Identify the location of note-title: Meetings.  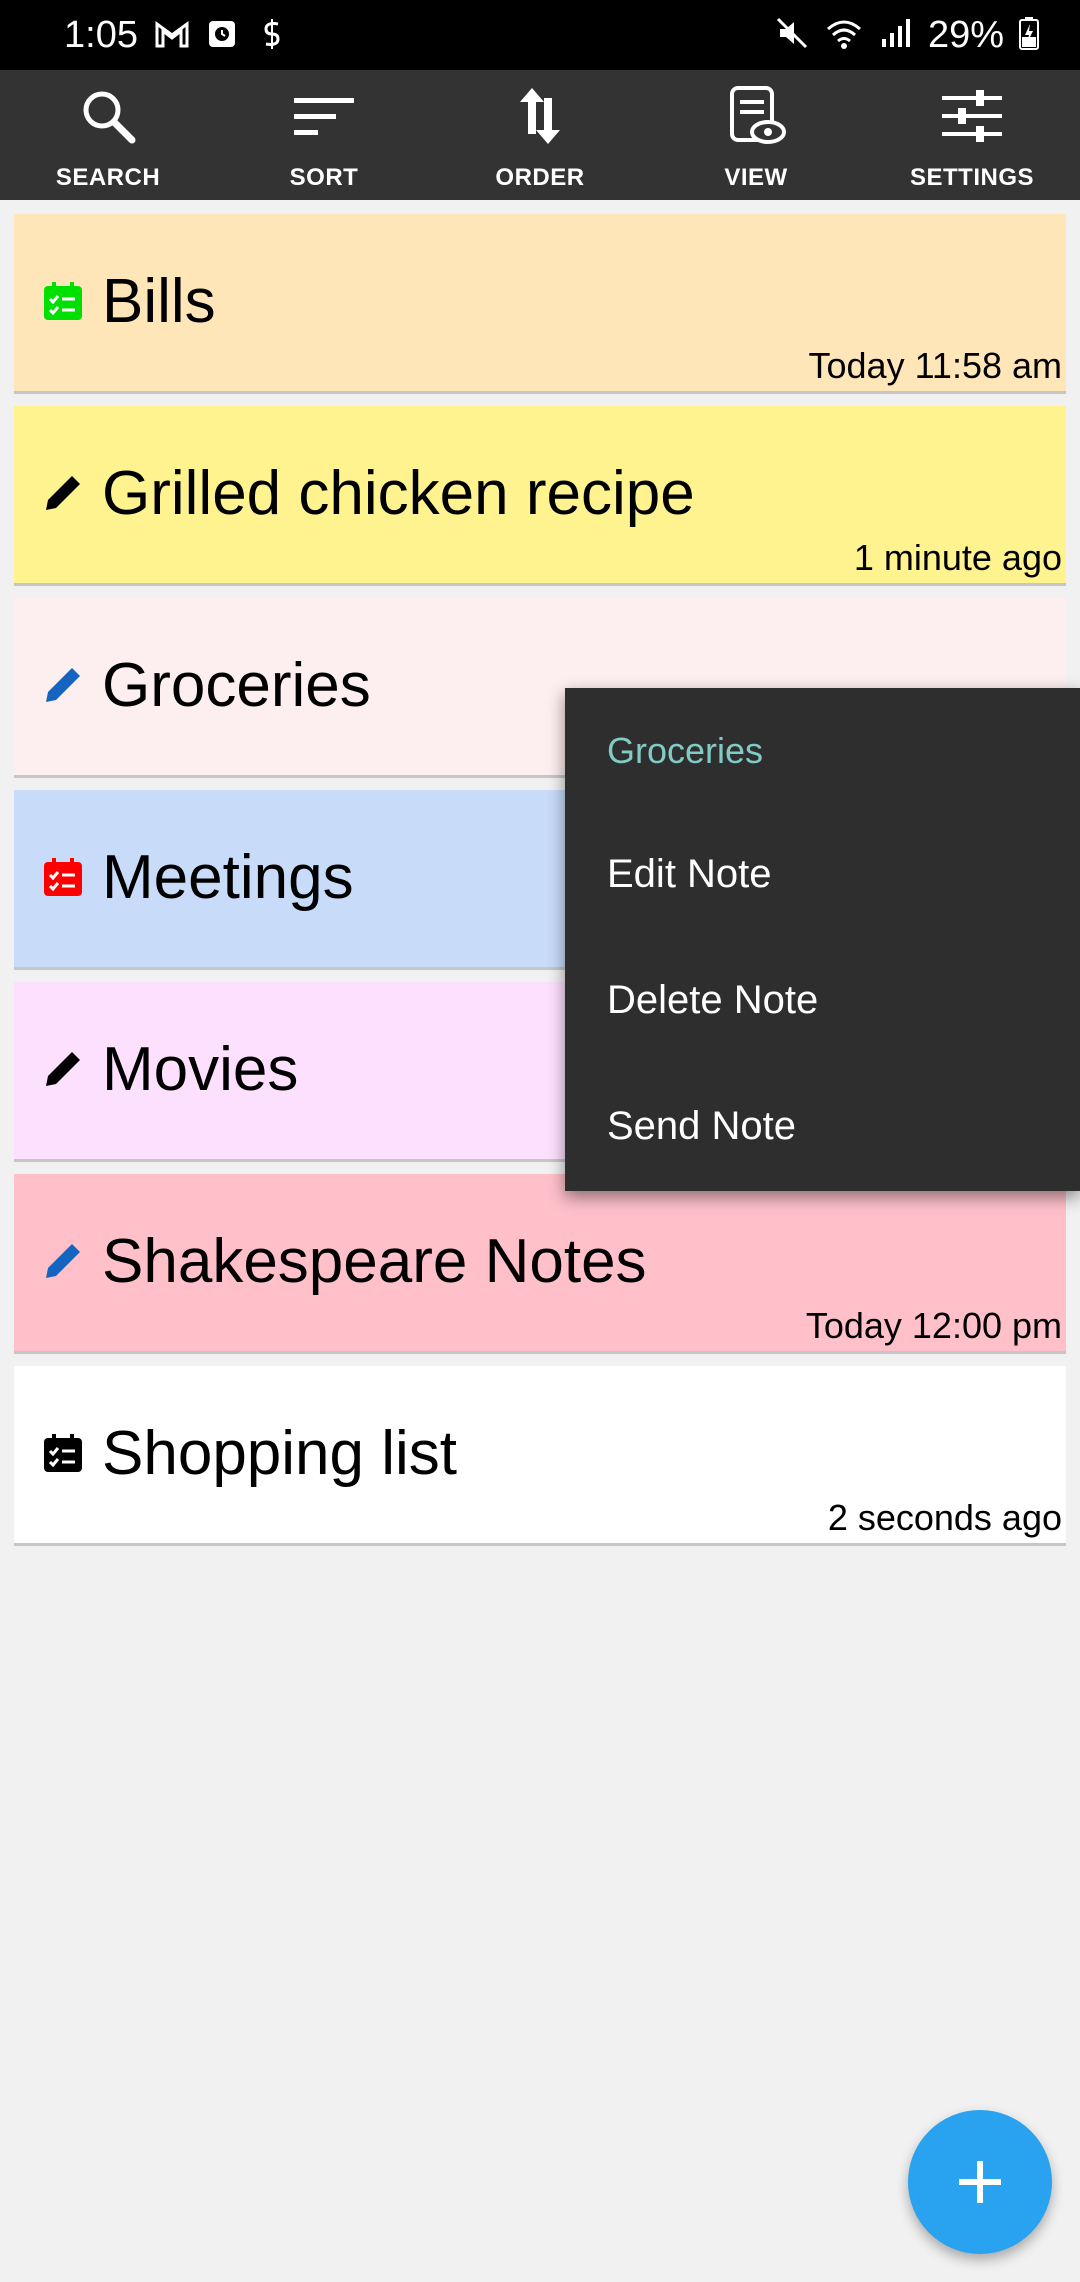
(228, 877).